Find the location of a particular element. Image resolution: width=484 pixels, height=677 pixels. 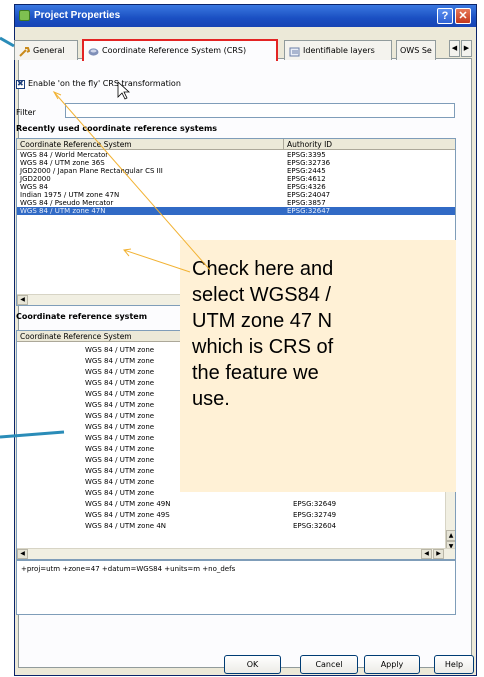

authority-id-cell: EPSG:3395 is located at coordinates (306, 155).